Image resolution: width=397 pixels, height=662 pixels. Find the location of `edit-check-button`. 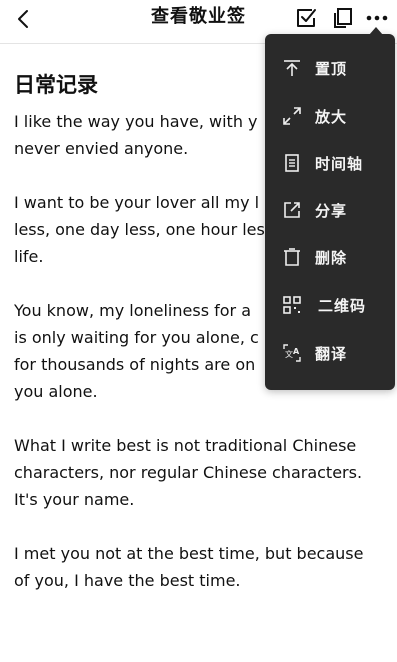

edit-check-button is located at coordinates (306, 18).